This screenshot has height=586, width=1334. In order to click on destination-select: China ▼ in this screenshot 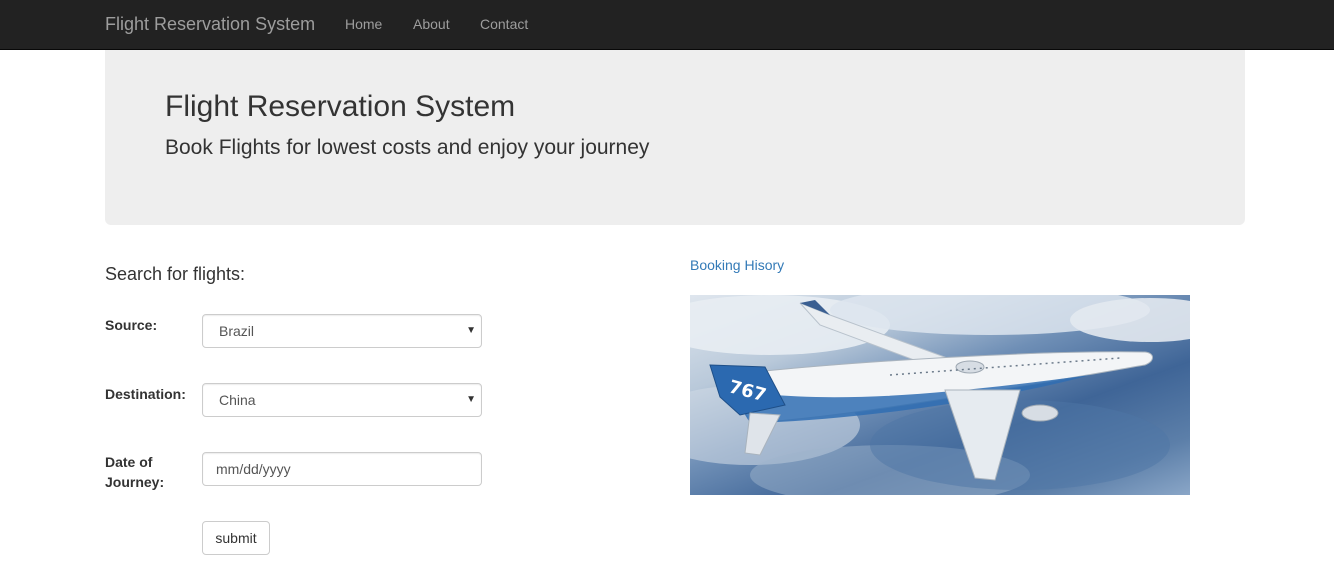, I will do `click(342, 400)`.